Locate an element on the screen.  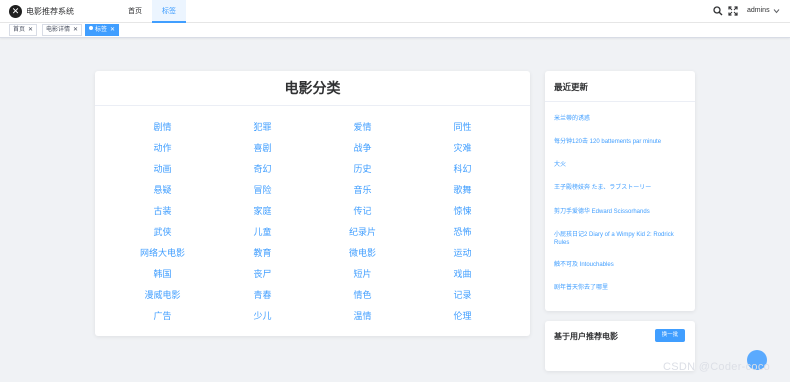
nav-menu: 首页 标签 is located at coordinates (152, 11).